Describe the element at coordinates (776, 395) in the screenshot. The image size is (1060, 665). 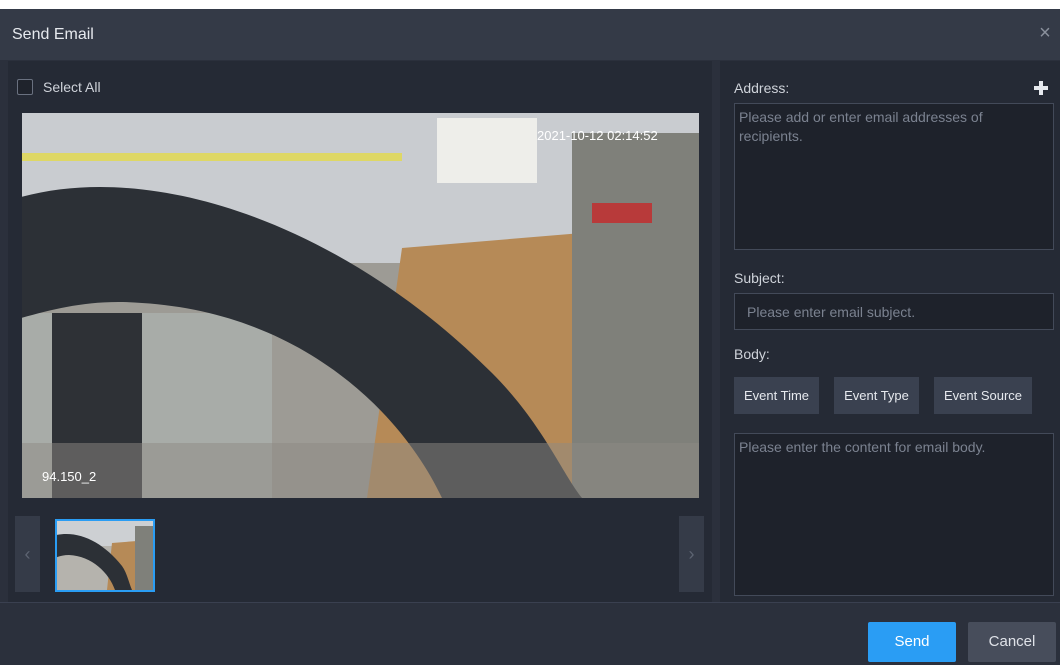
I see `event-time-button: Event Time` at that location.